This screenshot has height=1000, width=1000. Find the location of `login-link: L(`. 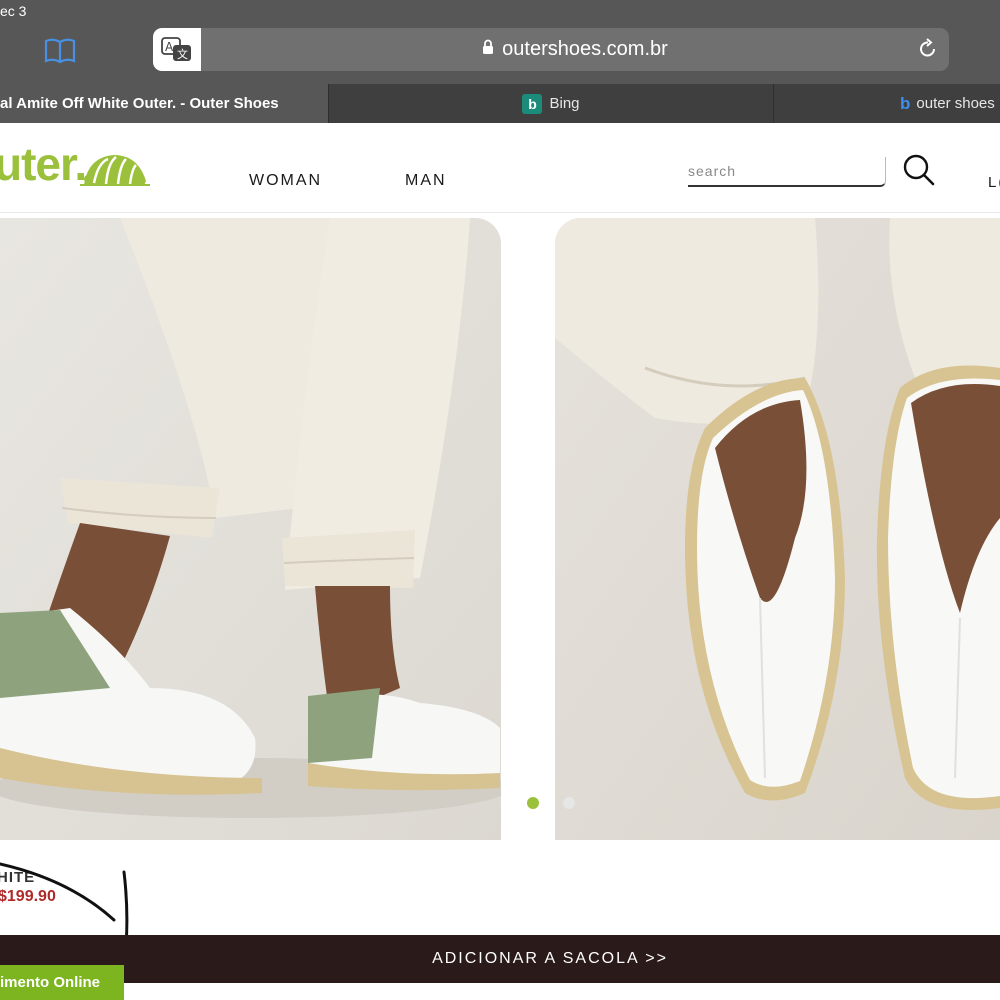

login-link: L( is located at coordinates (994, 182).